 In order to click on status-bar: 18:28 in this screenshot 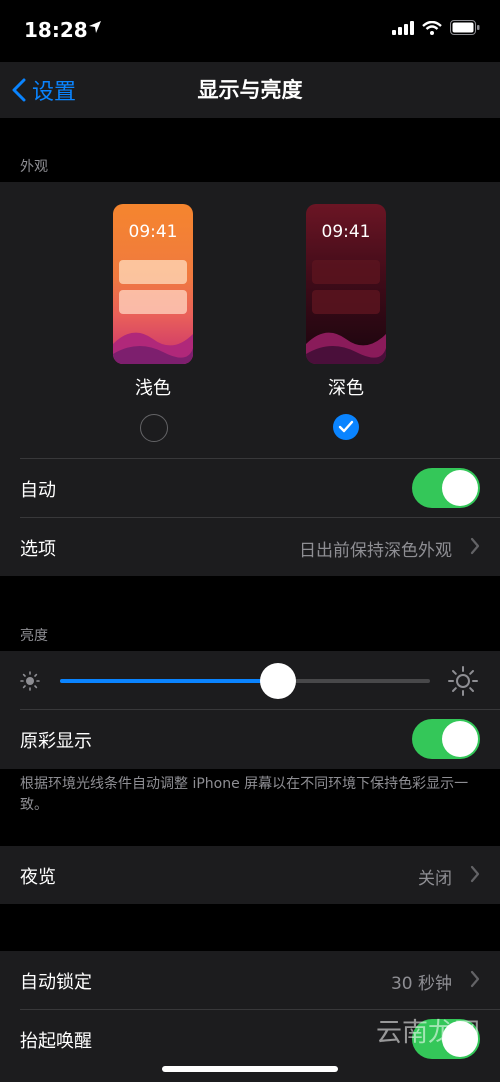, I will do `click(250, 31)`.